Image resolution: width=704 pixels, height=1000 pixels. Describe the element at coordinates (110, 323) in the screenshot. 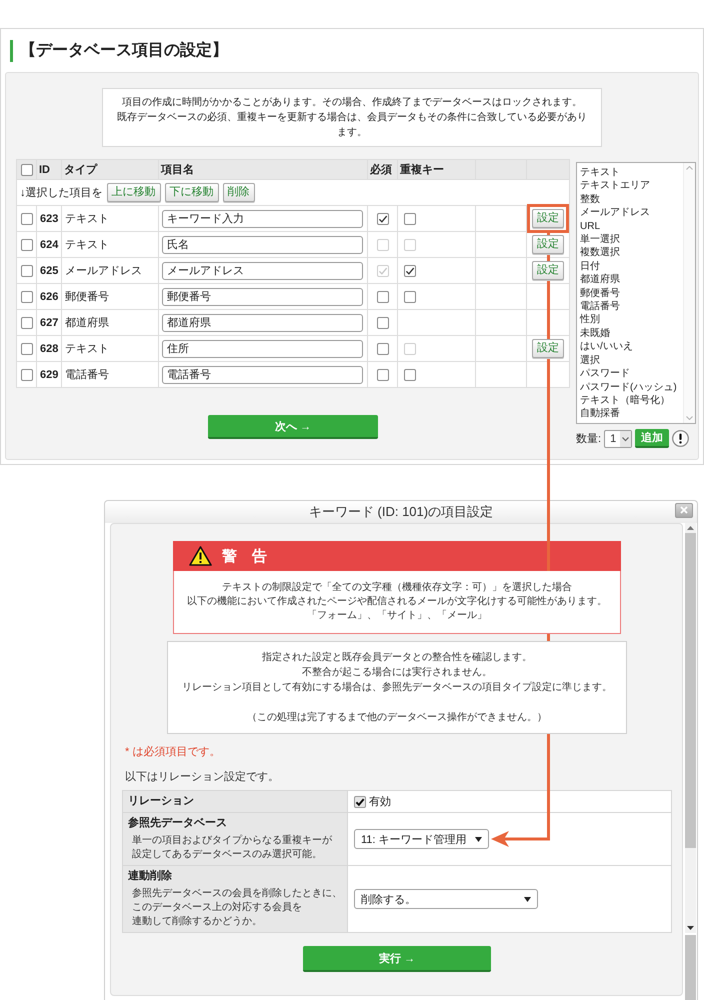

I see `type-cell: 都道府県` at that location.